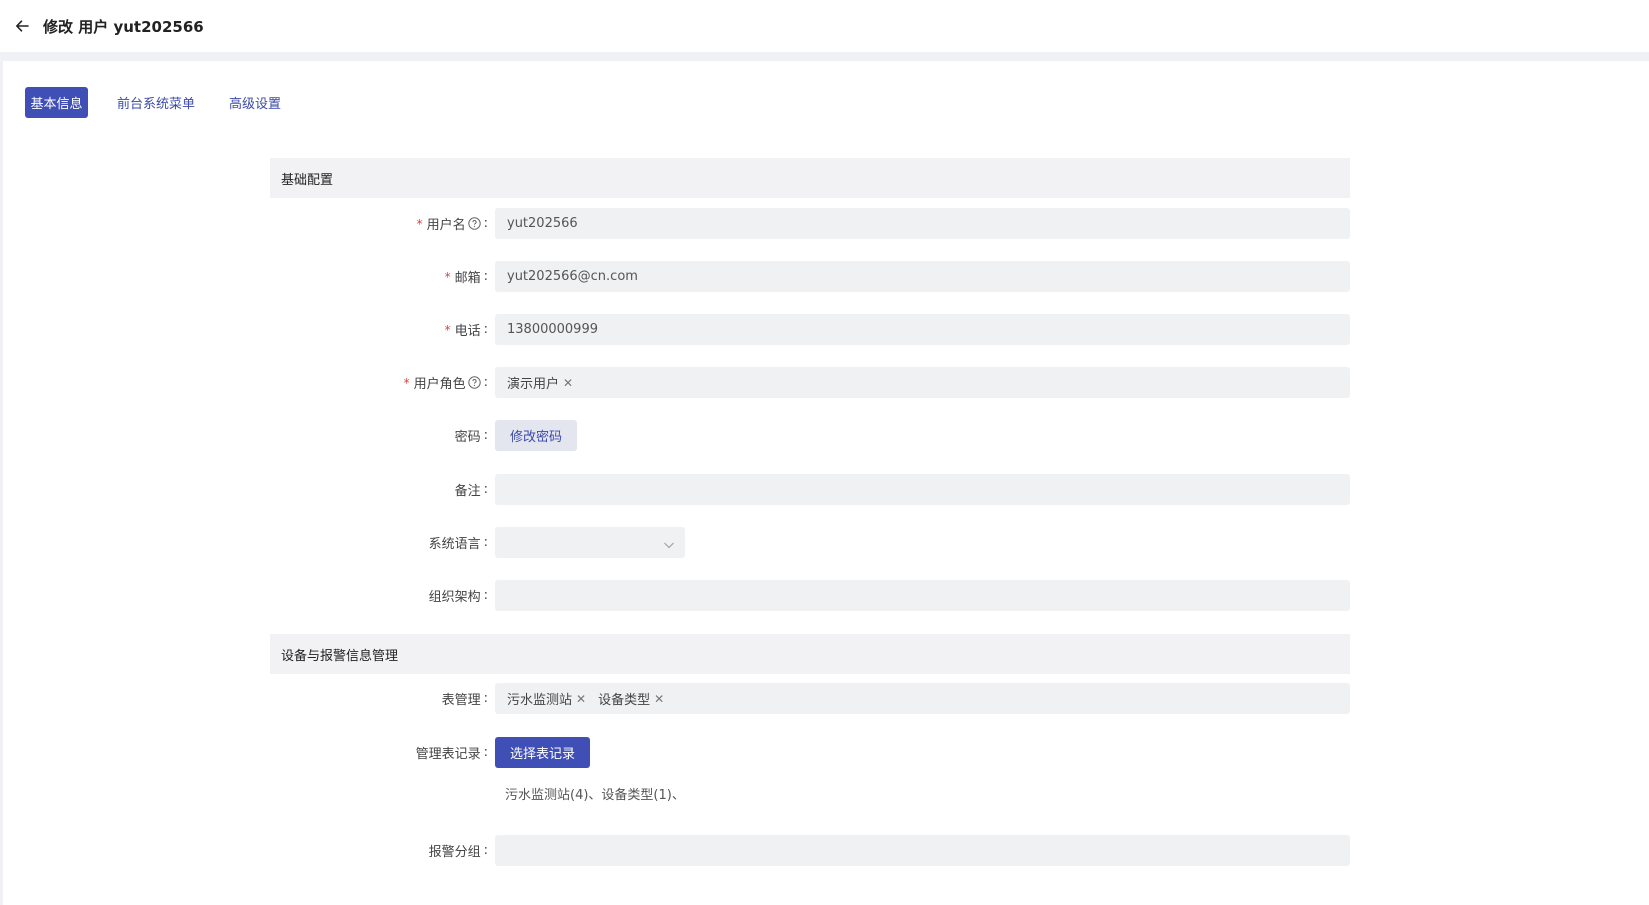 This screenshot has height=905, width=1649. I want to click on back-arrow-icon, so click(22, 26).